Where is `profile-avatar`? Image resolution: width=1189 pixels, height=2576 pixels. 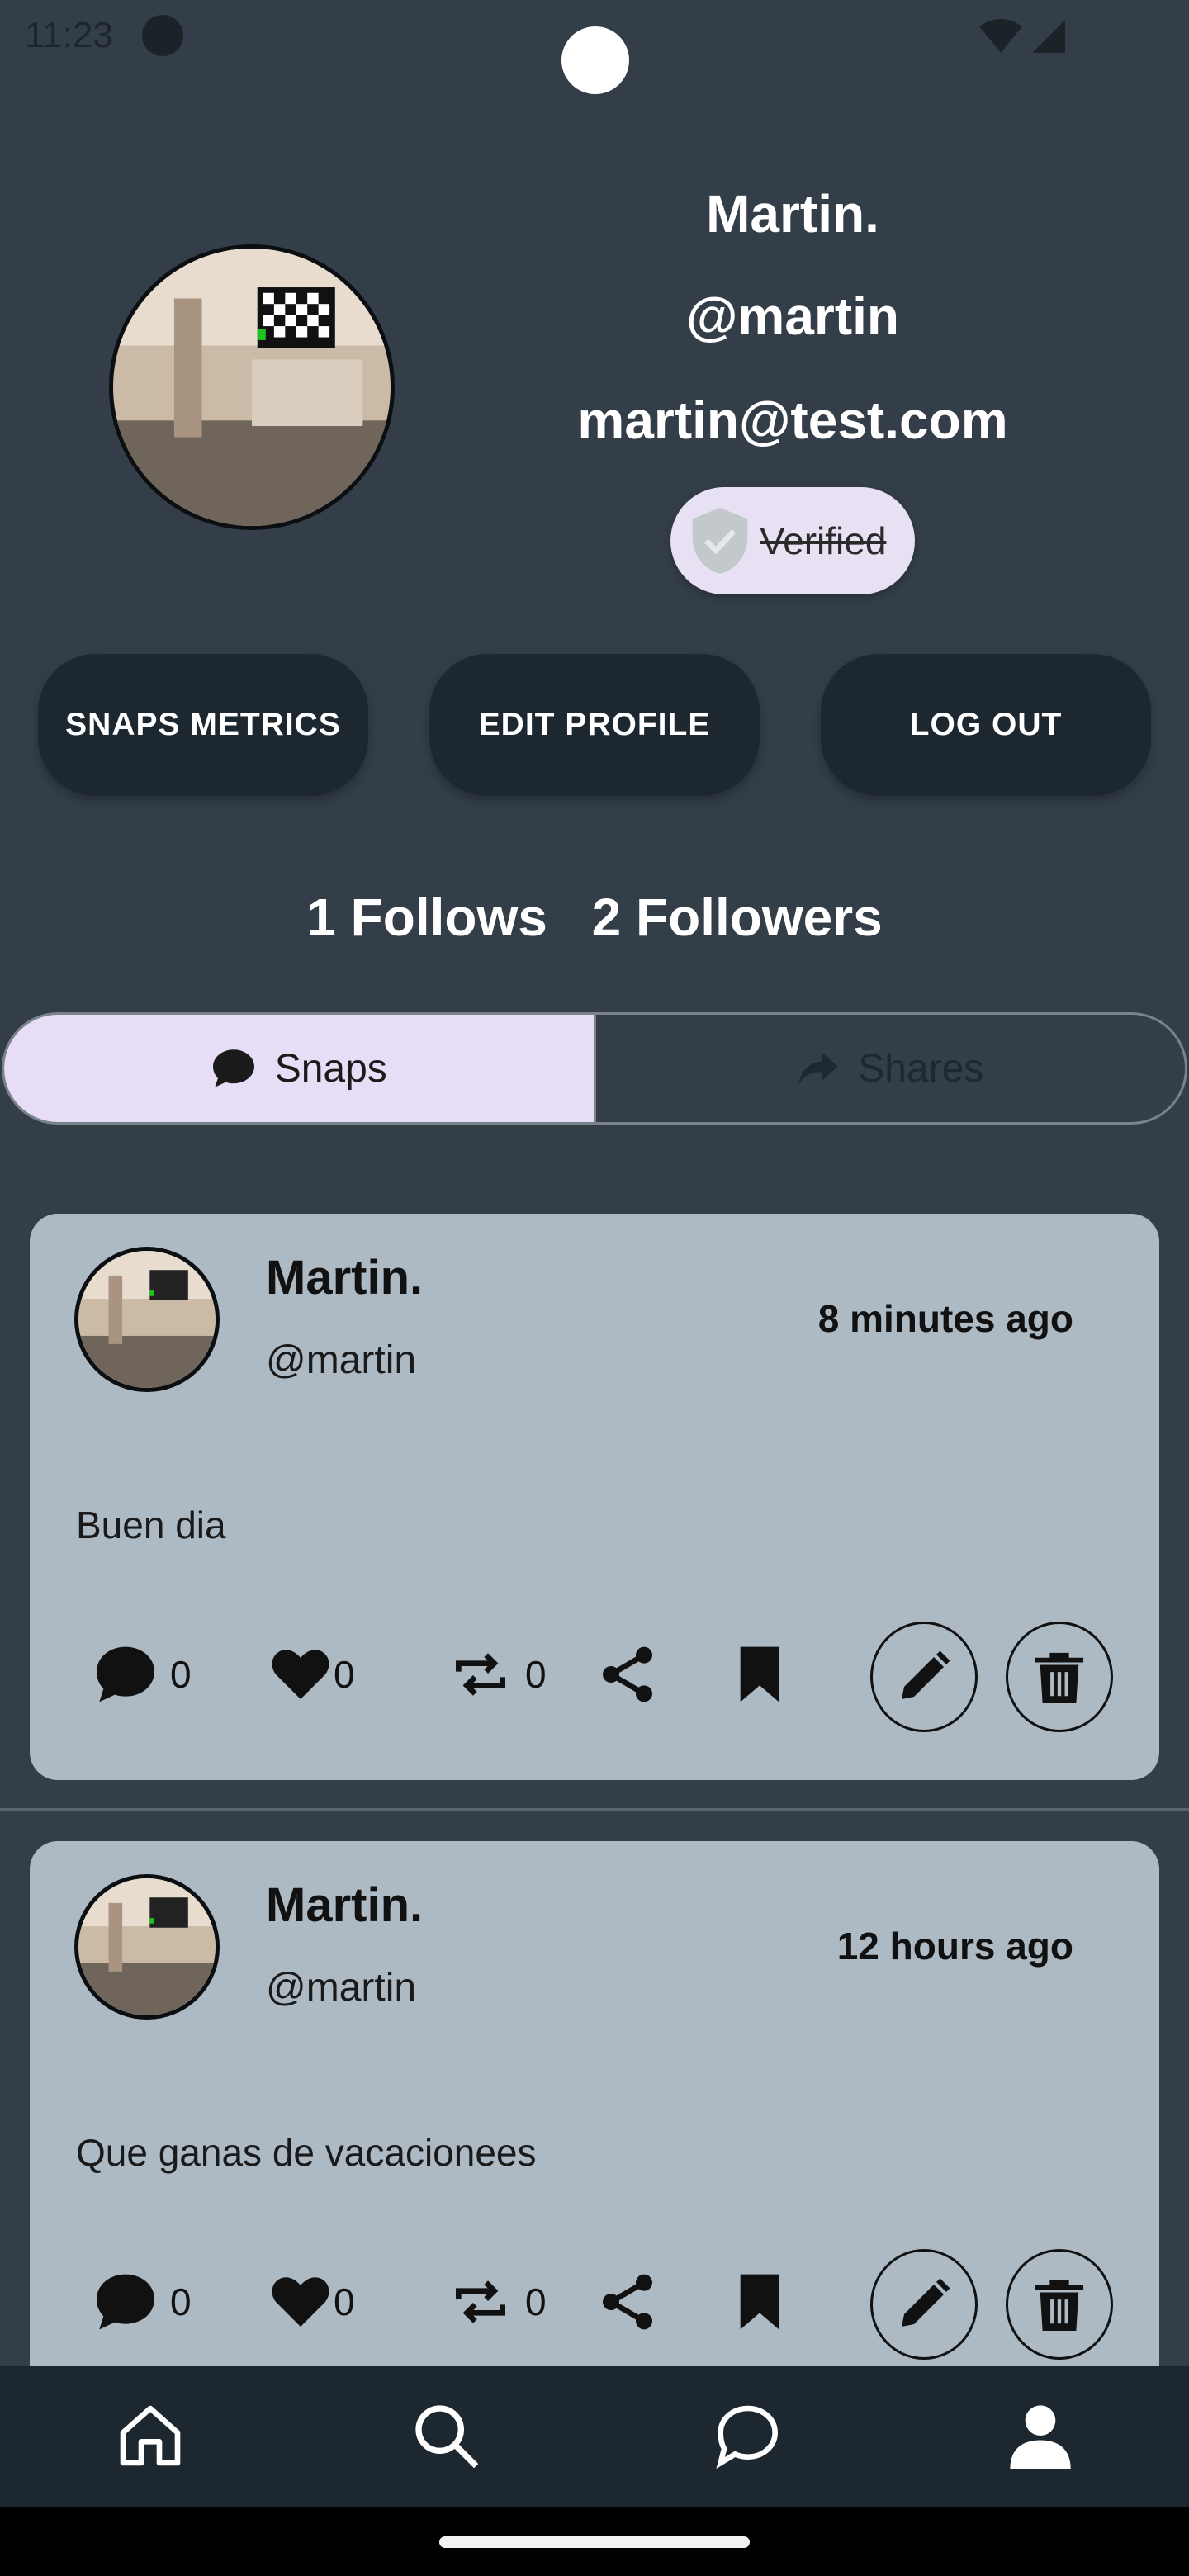
profile-avatar is located at coordinates (252, 387).